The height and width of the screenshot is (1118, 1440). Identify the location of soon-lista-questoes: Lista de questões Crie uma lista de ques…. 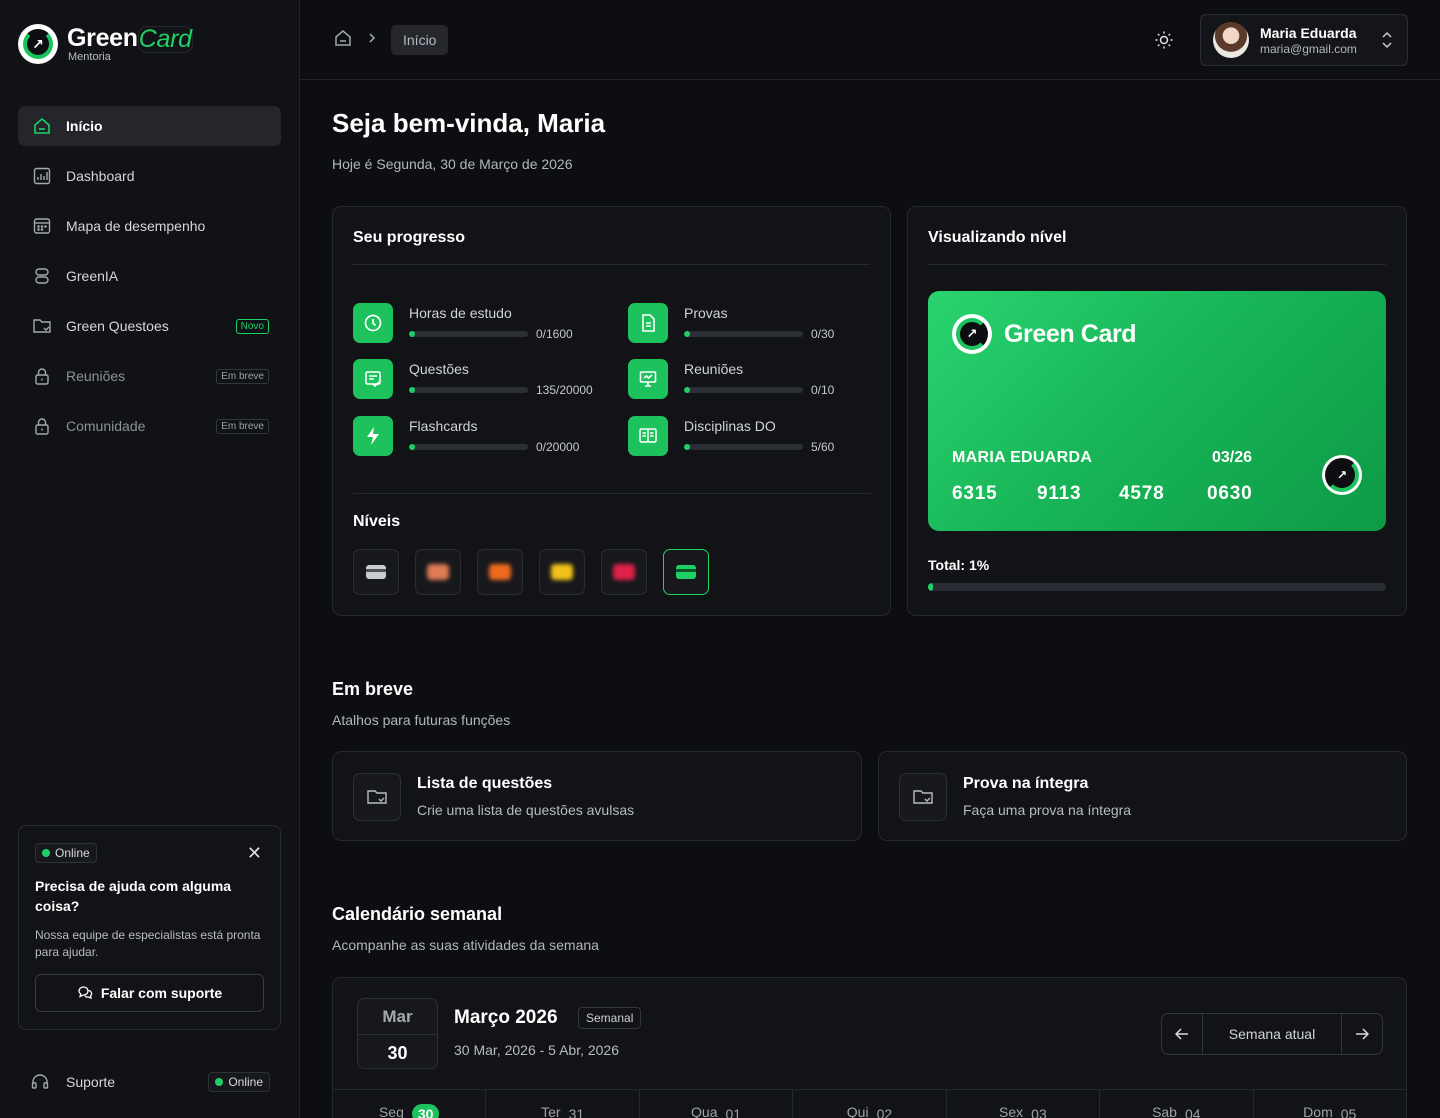
(597, 796).